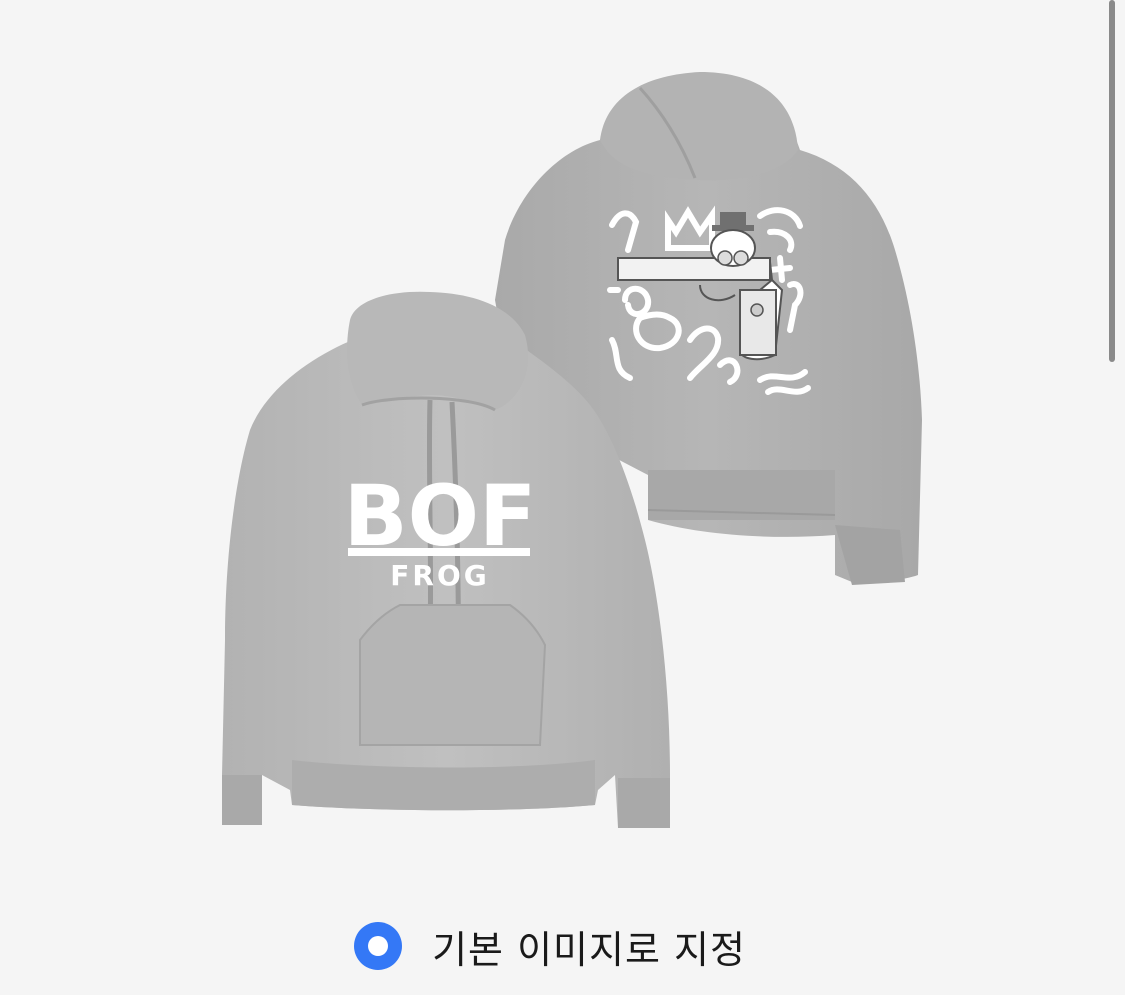 Image resolution: width=1125 pixels, height=995 pixels. I want to click on set-default-image-option: 기본 이미지로 지정, so click(550, 946).